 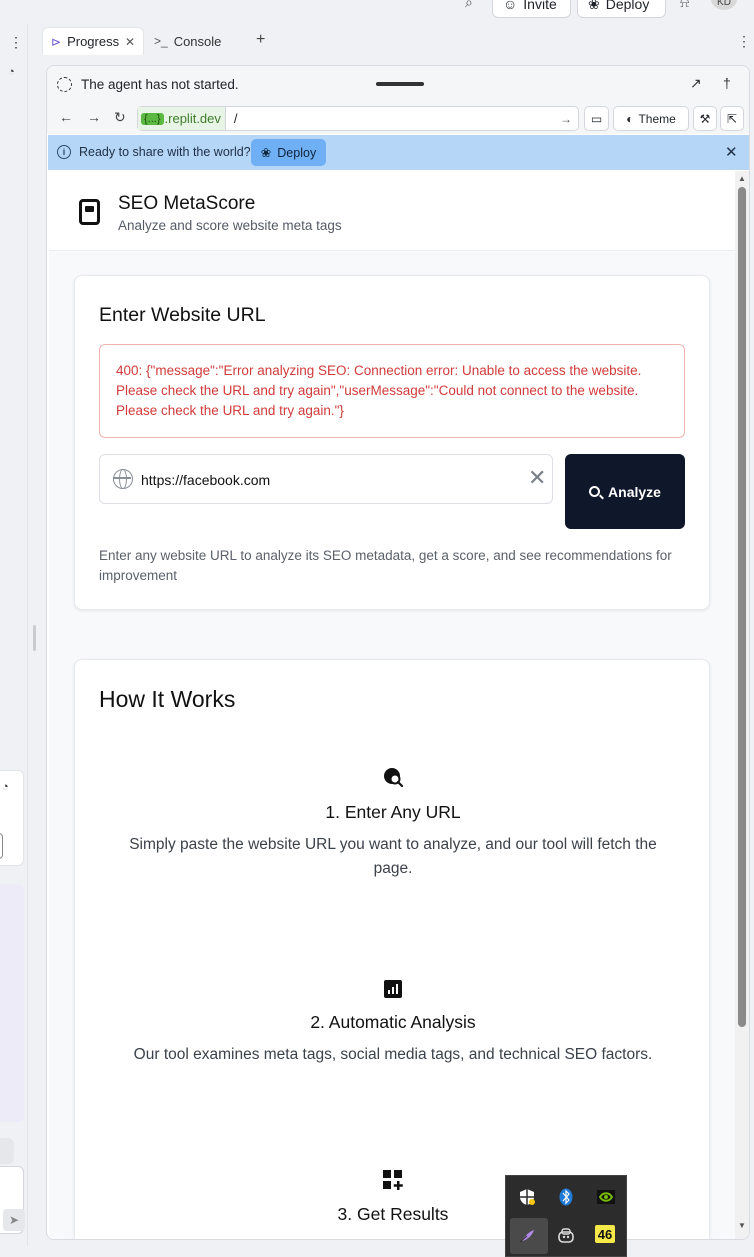 I want to click on banner-deploy-button: ❀ Deploy, so click(x=288, y=152).